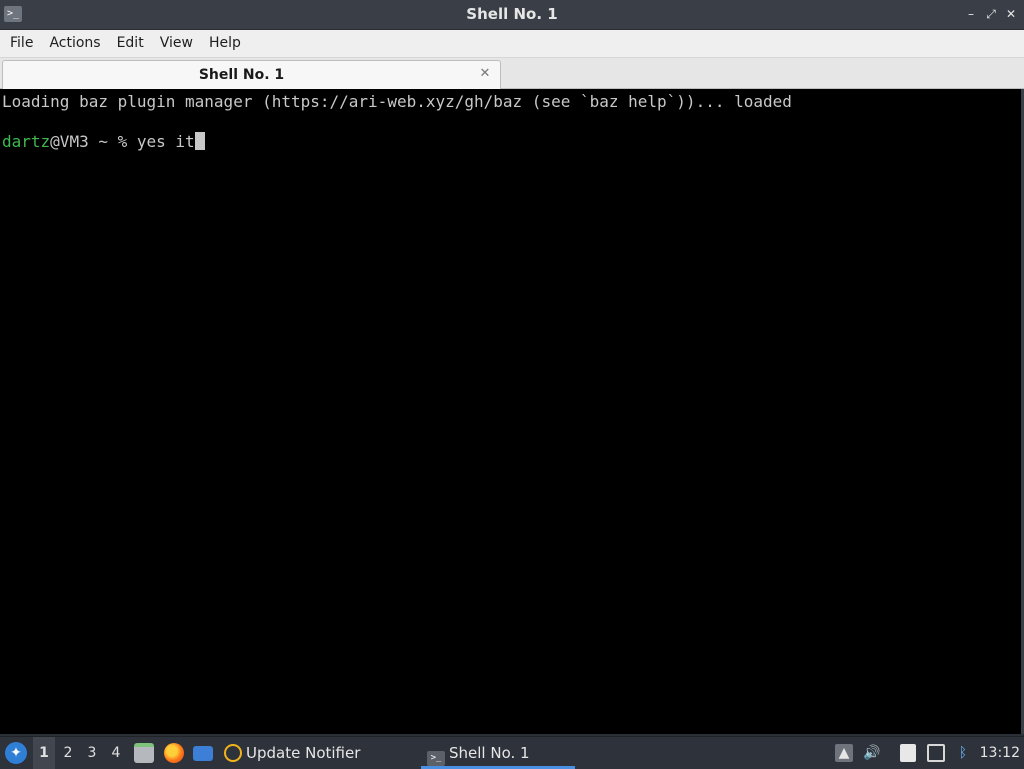 This screenshot has width=1024, height=769. What do you see at coordinates (303, 753) in the screenshot?
I see `task-label: Update Notifier` at bounding box center [303, 753].